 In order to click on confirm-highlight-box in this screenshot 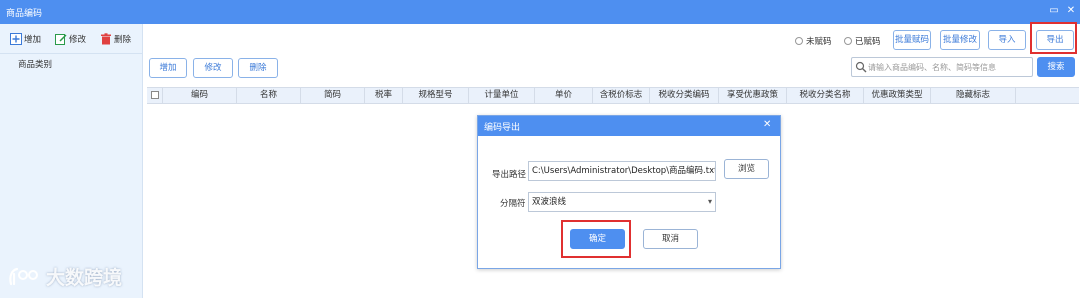, I will do `click(596, 239)`.